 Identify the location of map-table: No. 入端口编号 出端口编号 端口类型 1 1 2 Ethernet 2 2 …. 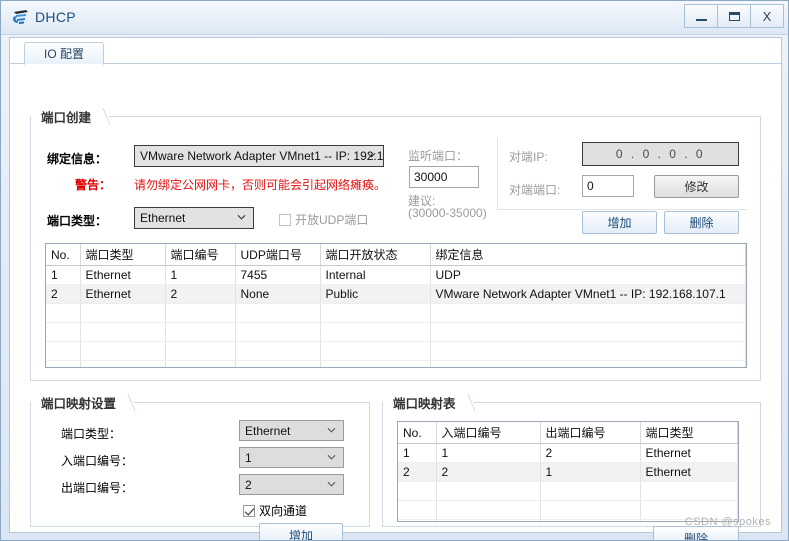
(568, 471).